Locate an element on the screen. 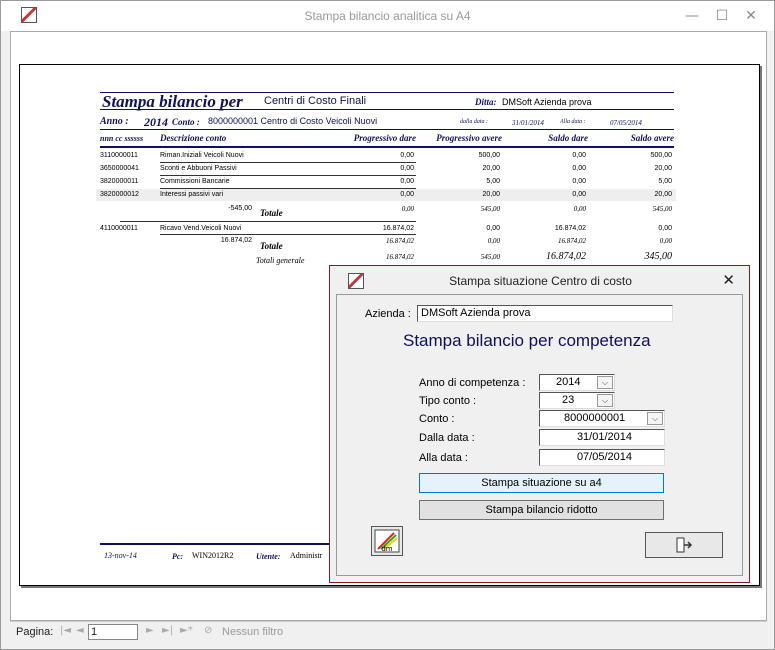 The width and height of the screenshot is (775, 650). row-code: 3820000012 is located at coordinates (119, 194).